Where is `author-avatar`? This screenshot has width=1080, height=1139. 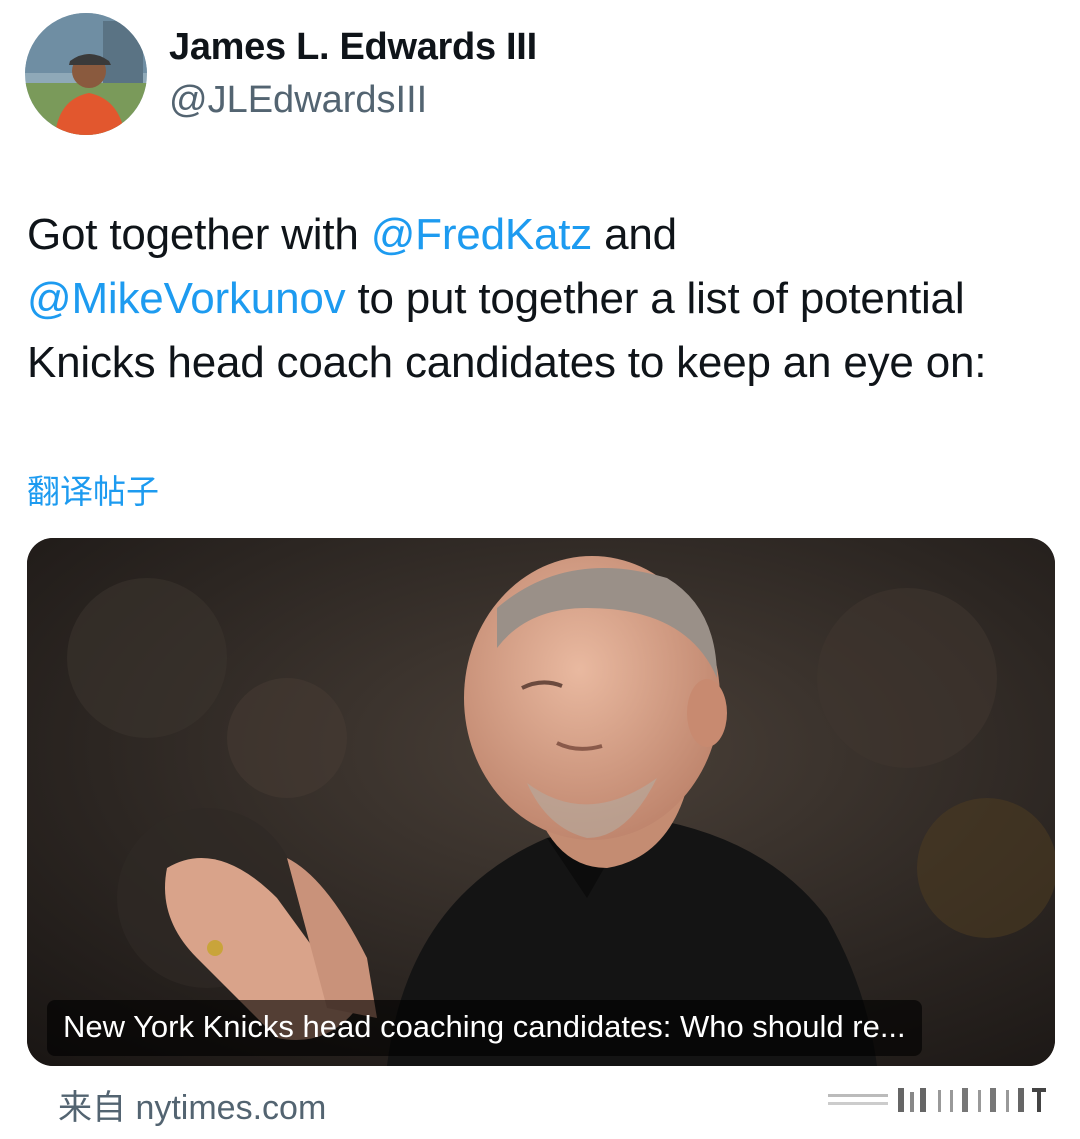 author-avatar is located at coordinates (86, 74).